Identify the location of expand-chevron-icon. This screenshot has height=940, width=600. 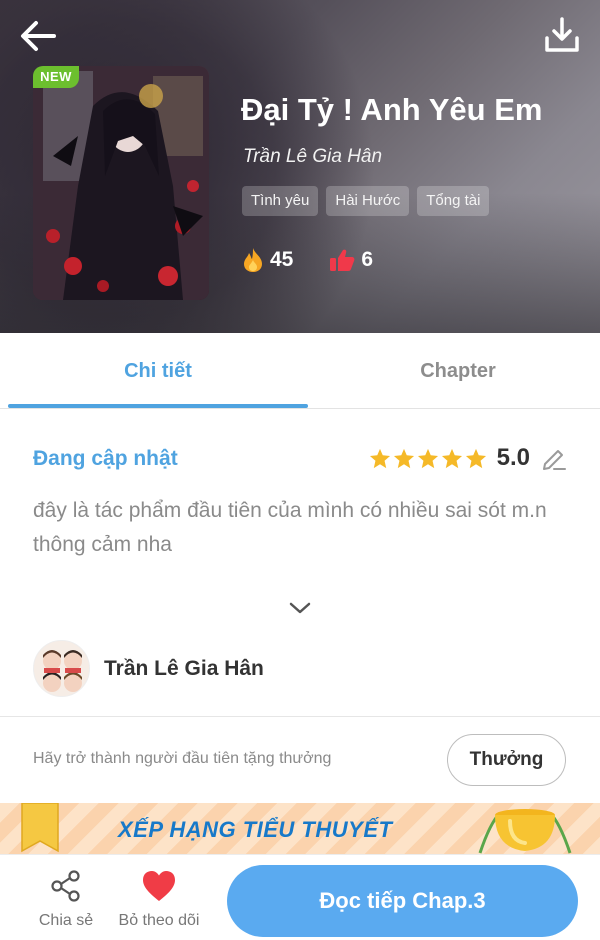
(300, 608).